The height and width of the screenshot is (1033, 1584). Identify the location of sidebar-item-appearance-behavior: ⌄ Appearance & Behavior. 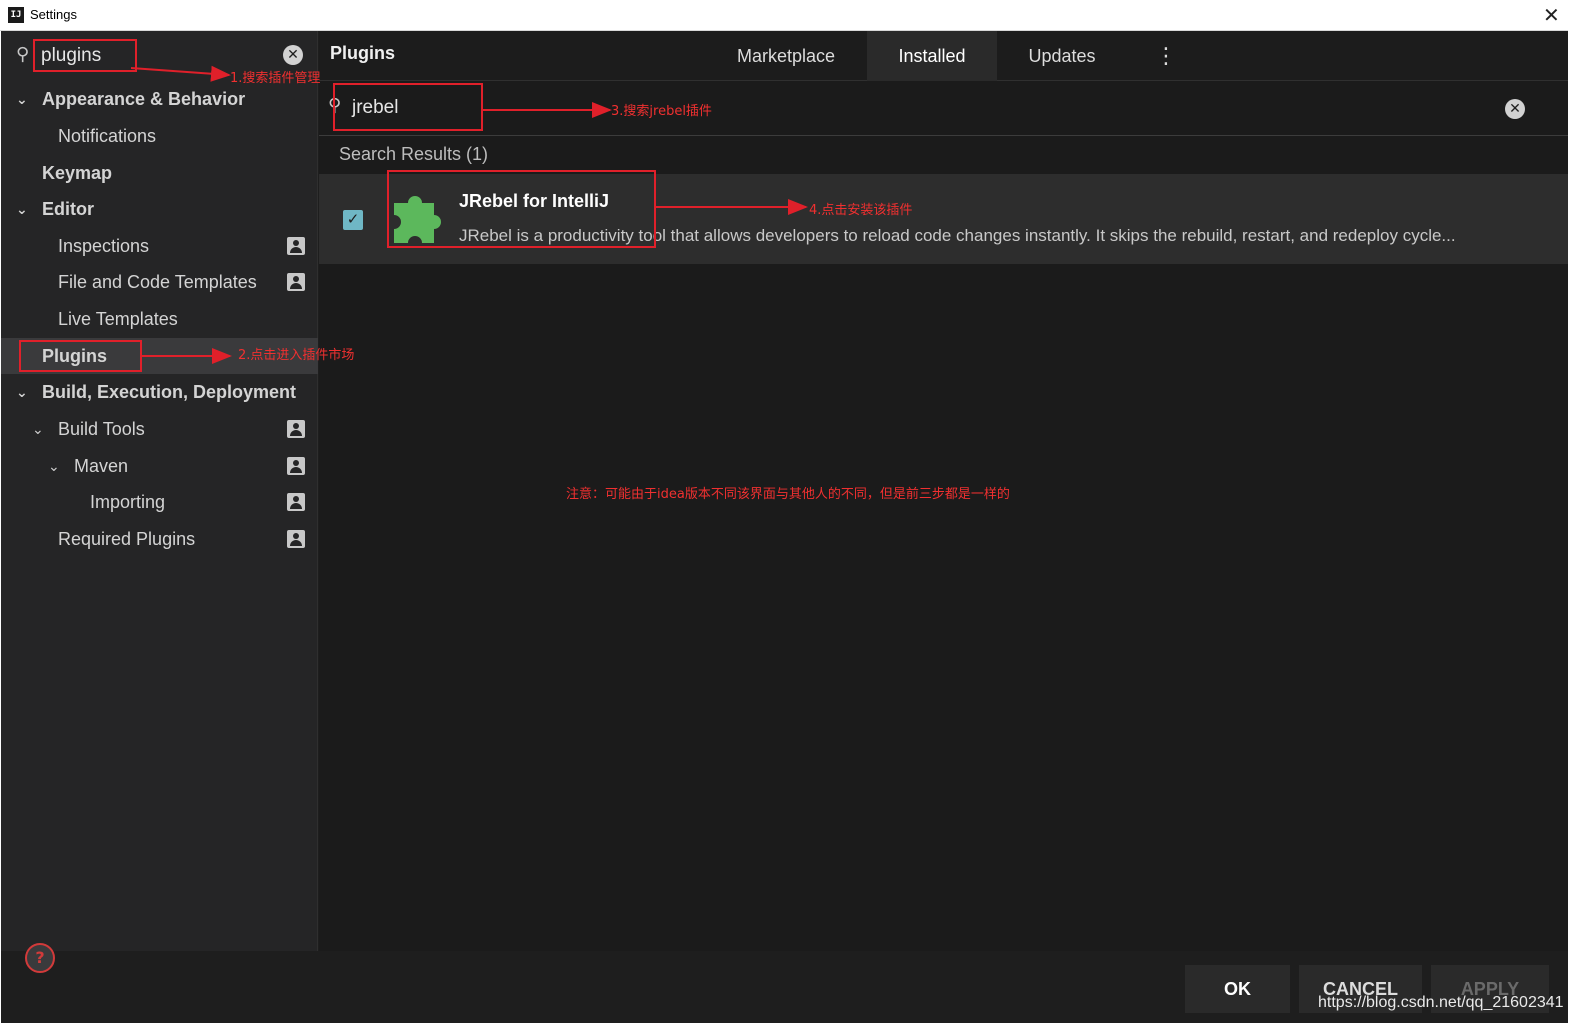
(159, 99).